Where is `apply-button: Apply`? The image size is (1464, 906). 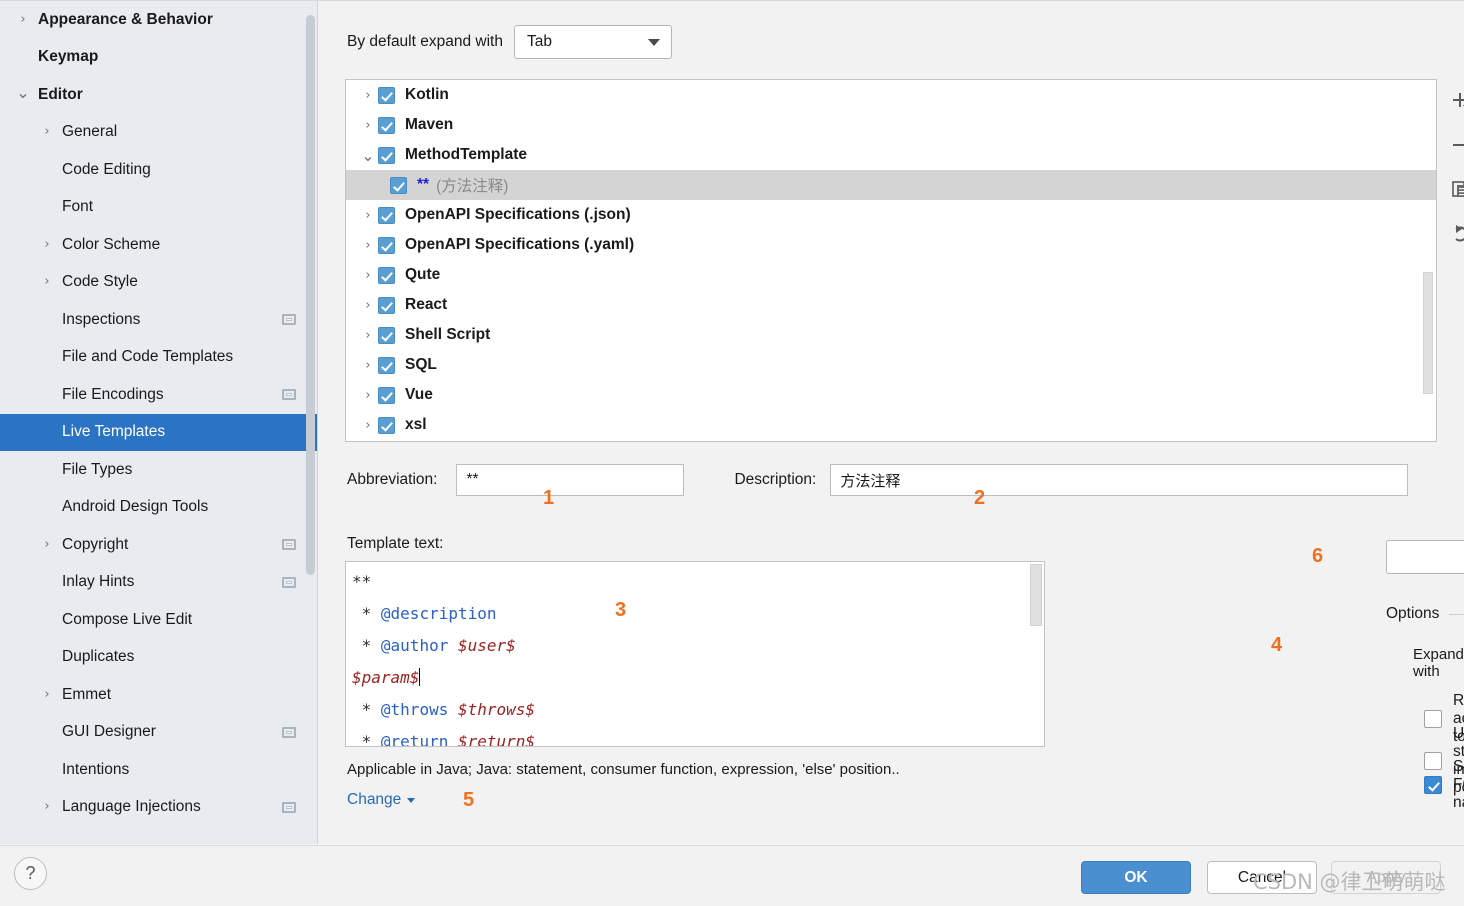 apply-button: Apply is located at coordinates (1386, 877).